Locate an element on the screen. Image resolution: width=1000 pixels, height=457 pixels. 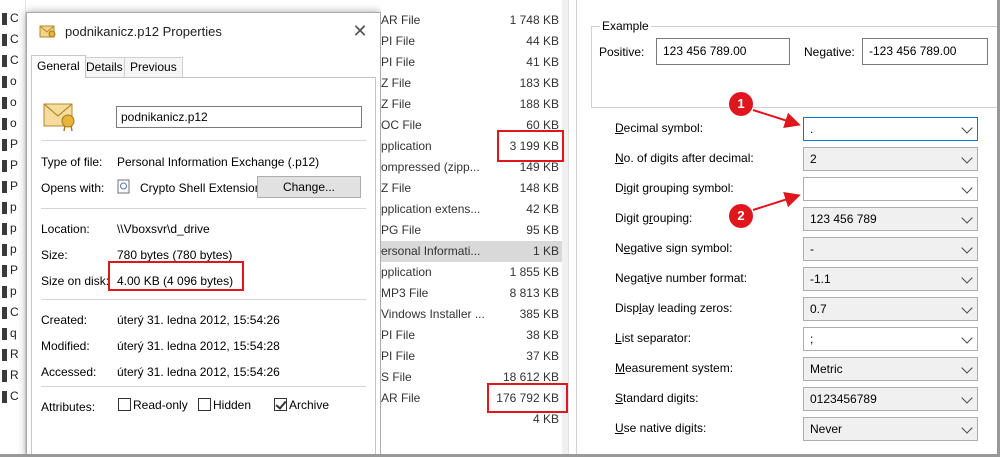
file-row: Z File 183 KB is located at coordinates (472, 83).